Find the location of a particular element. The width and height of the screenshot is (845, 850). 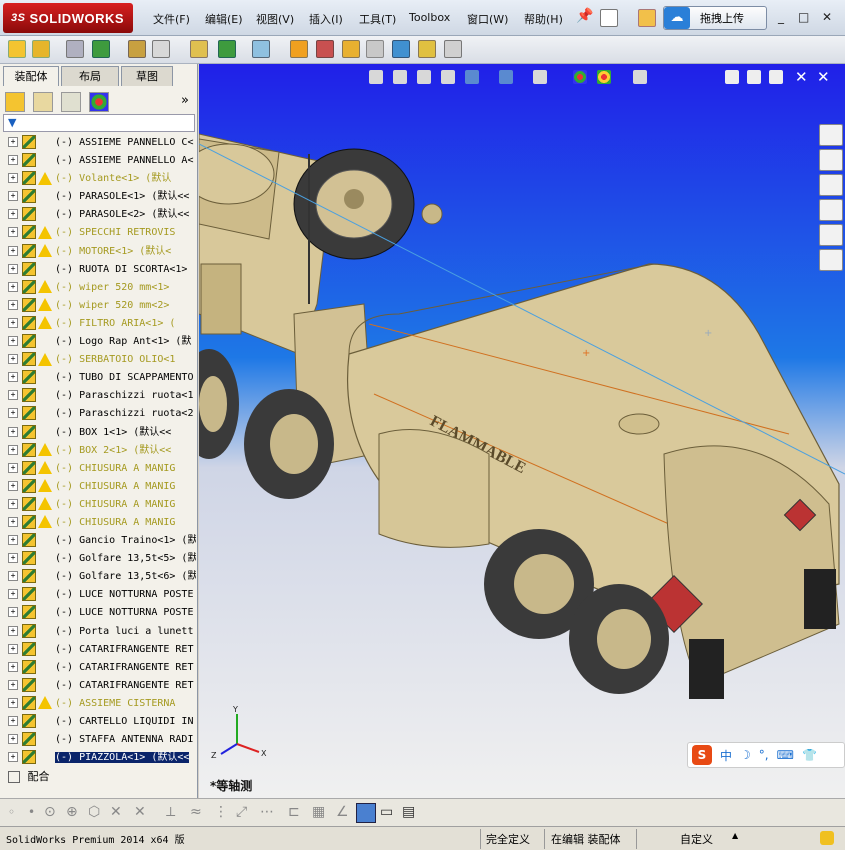

configurationmanager-icon is located at coordinates (71, 102).